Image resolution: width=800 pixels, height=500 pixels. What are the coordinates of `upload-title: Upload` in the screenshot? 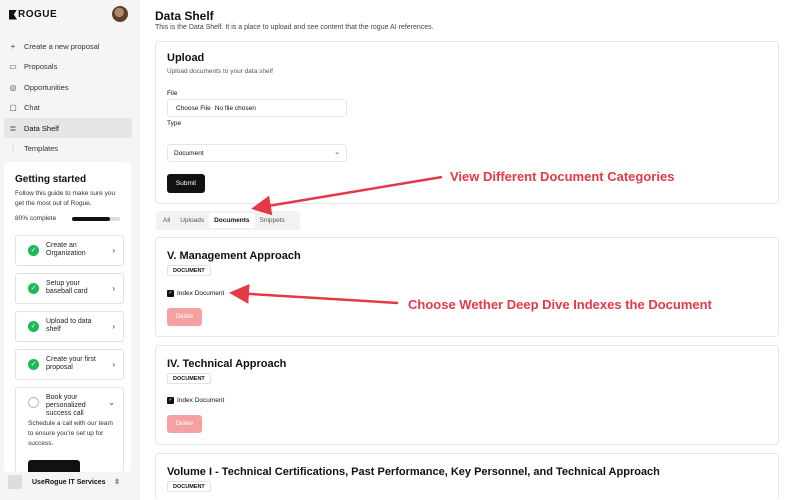 It's located at (186, 58).